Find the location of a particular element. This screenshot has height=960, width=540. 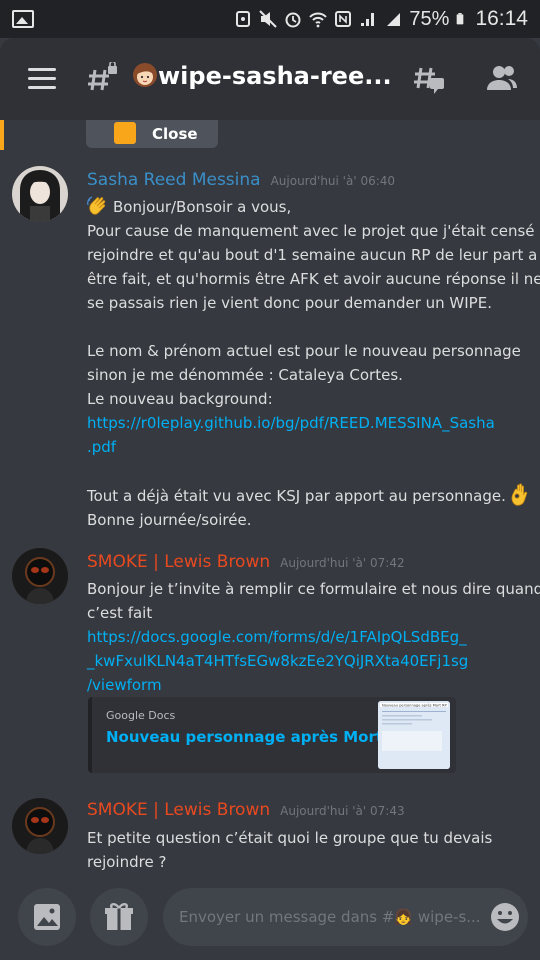

message-line: c’est fait is located at coordinates (120, 613).